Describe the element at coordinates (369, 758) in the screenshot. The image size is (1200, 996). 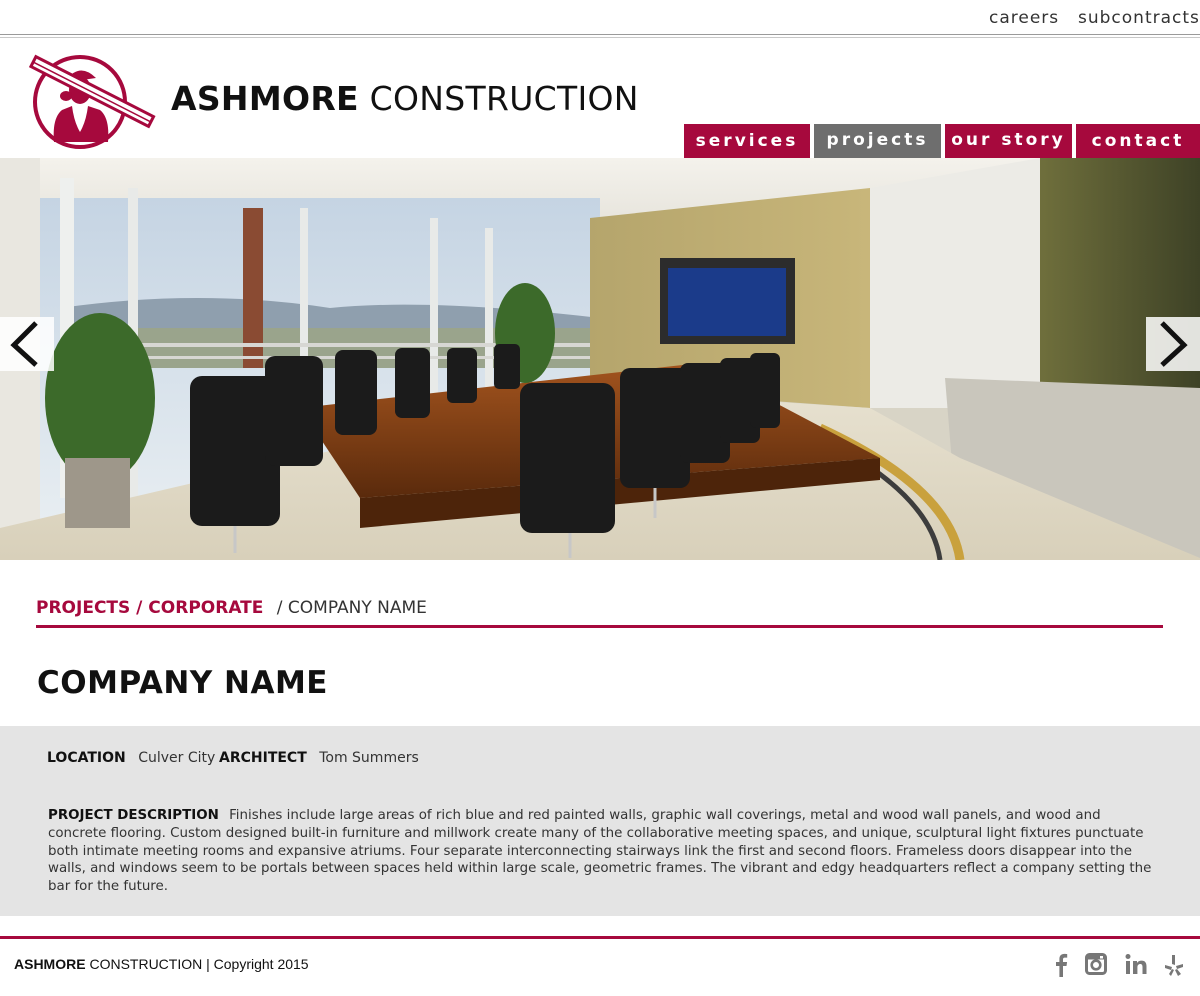
I see `architect-value: Tom Summers` at that location.